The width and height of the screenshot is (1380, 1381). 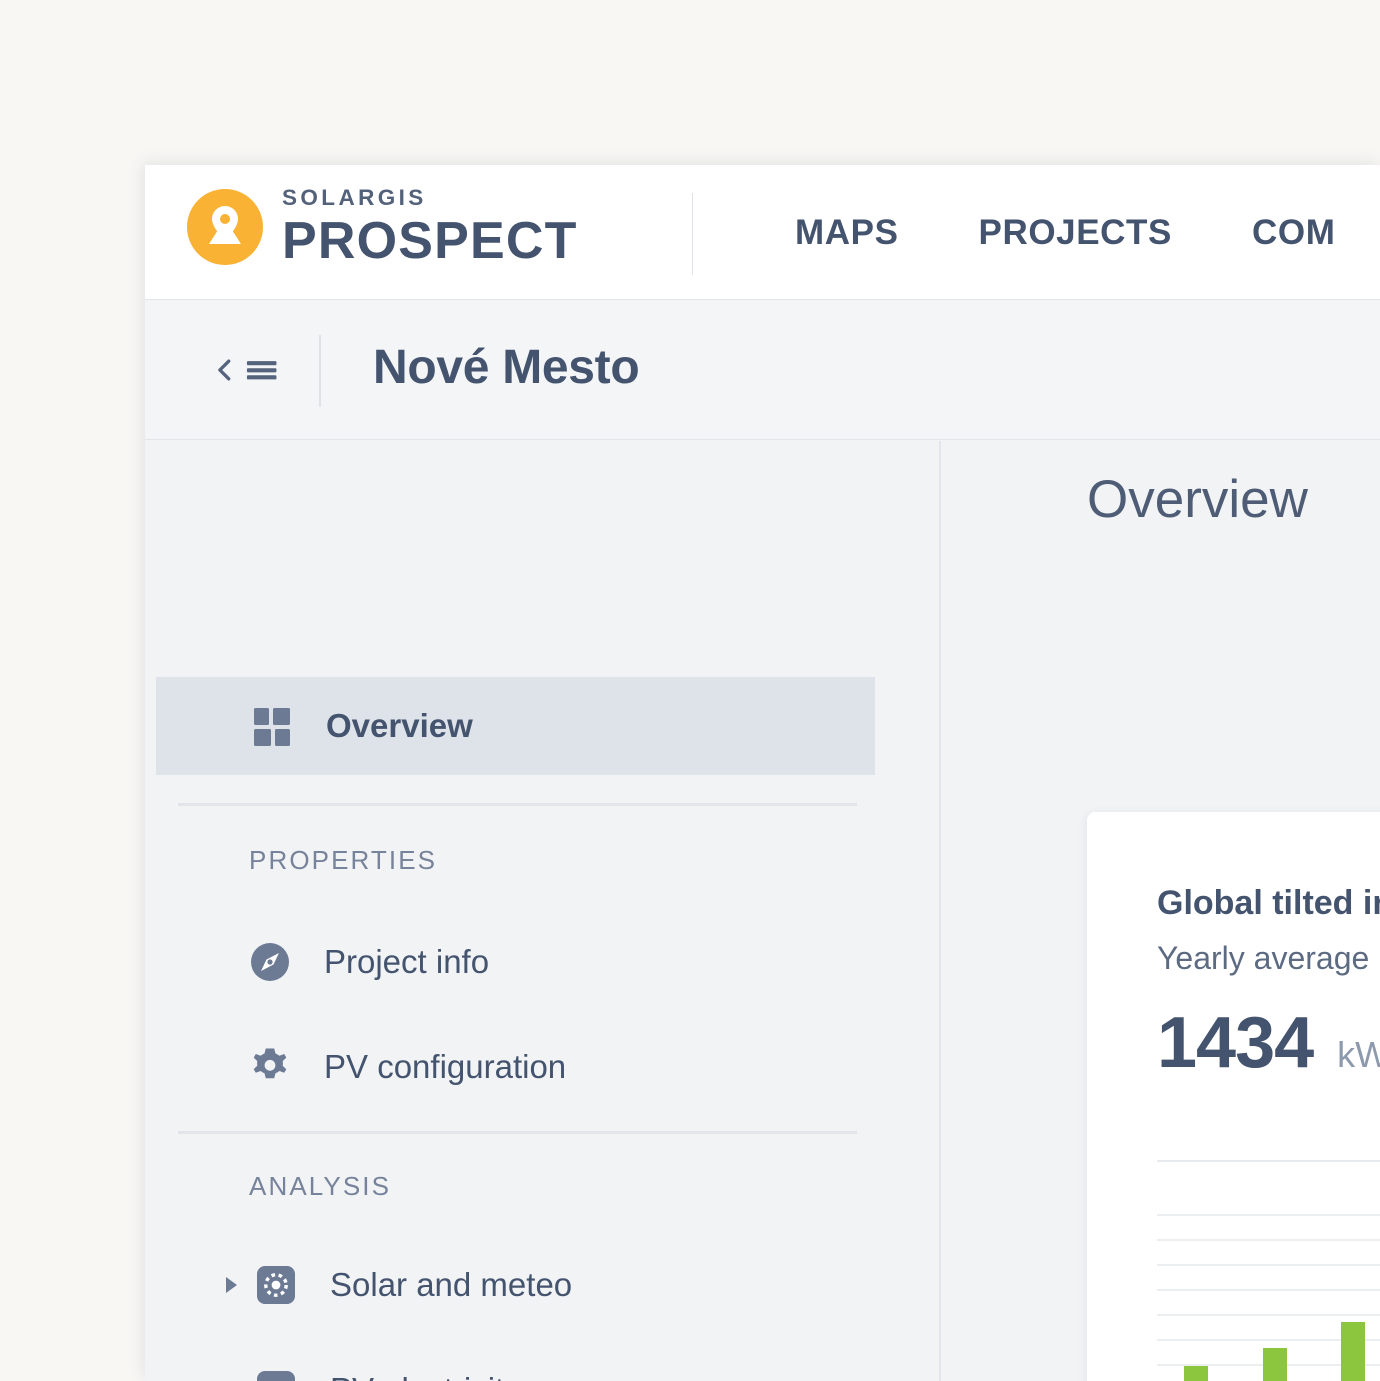 I want to click on kpi-value-row: 1434 kWh/m2, so click(x=1268, y=1043).